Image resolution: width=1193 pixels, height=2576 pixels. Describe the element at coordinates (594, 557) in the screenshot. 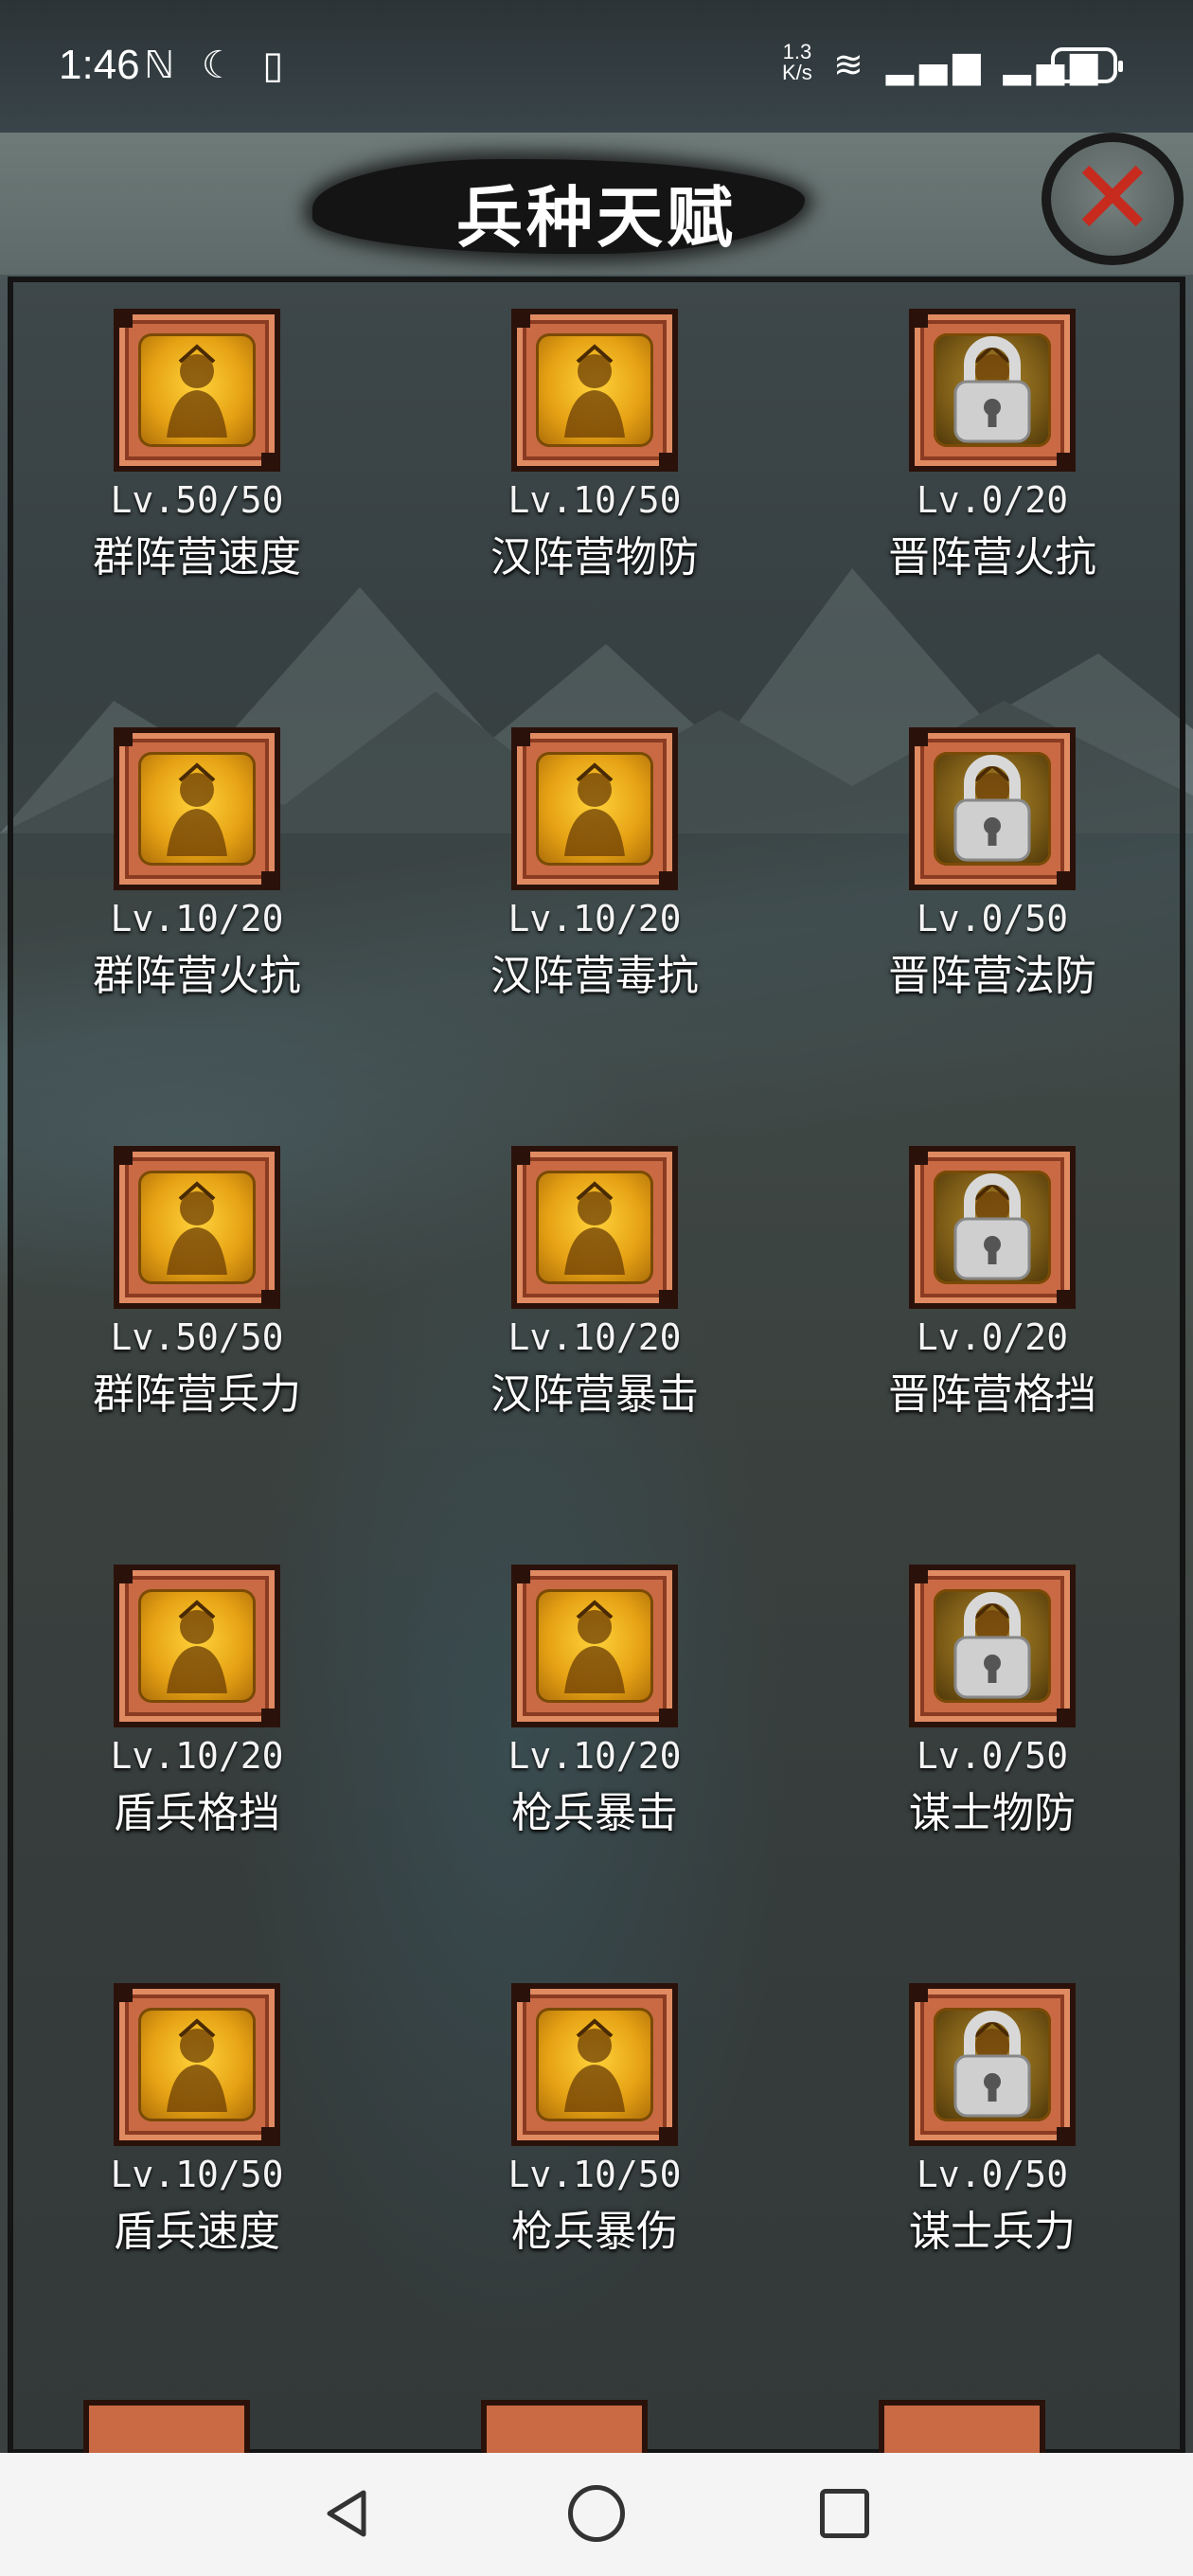

I see `talent-name: 汉阵营物防` at that location.